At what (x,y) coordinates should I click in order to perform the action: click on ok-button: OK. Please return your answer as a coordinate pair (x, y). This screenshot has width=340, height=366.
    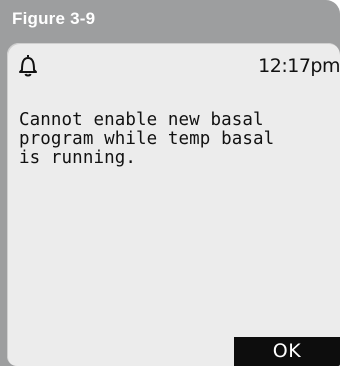
    Looking at the image, I should click on (287, 351).